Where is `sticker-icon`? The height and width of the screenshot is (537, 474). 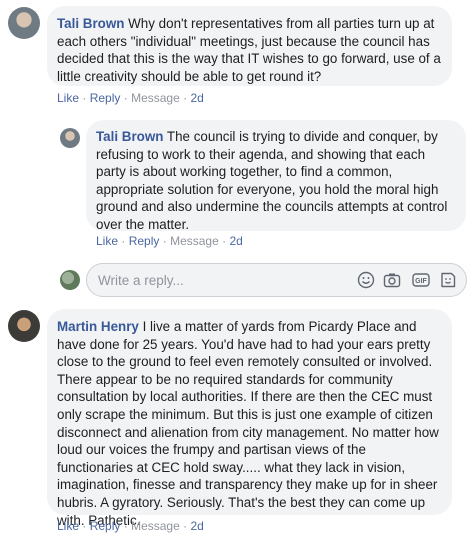
sticker-icon is located at coordinates (448, 280).